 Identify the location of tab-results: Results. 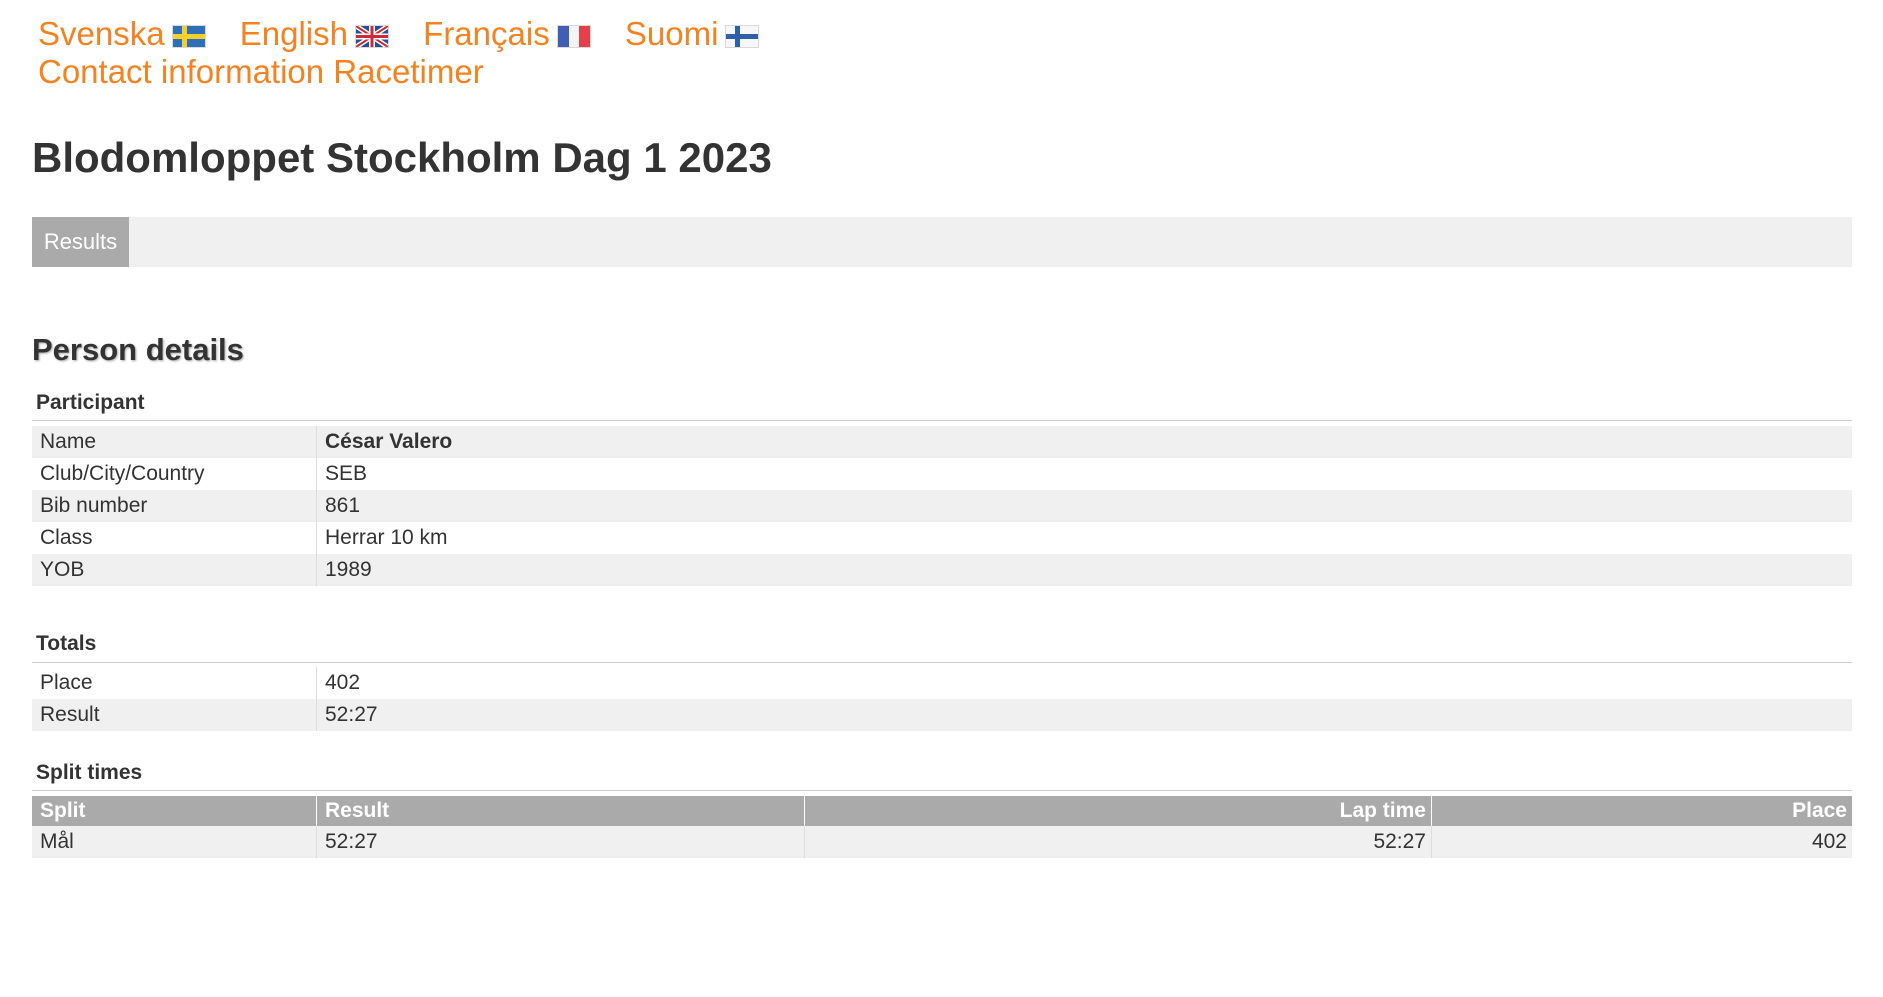
(80, 242).